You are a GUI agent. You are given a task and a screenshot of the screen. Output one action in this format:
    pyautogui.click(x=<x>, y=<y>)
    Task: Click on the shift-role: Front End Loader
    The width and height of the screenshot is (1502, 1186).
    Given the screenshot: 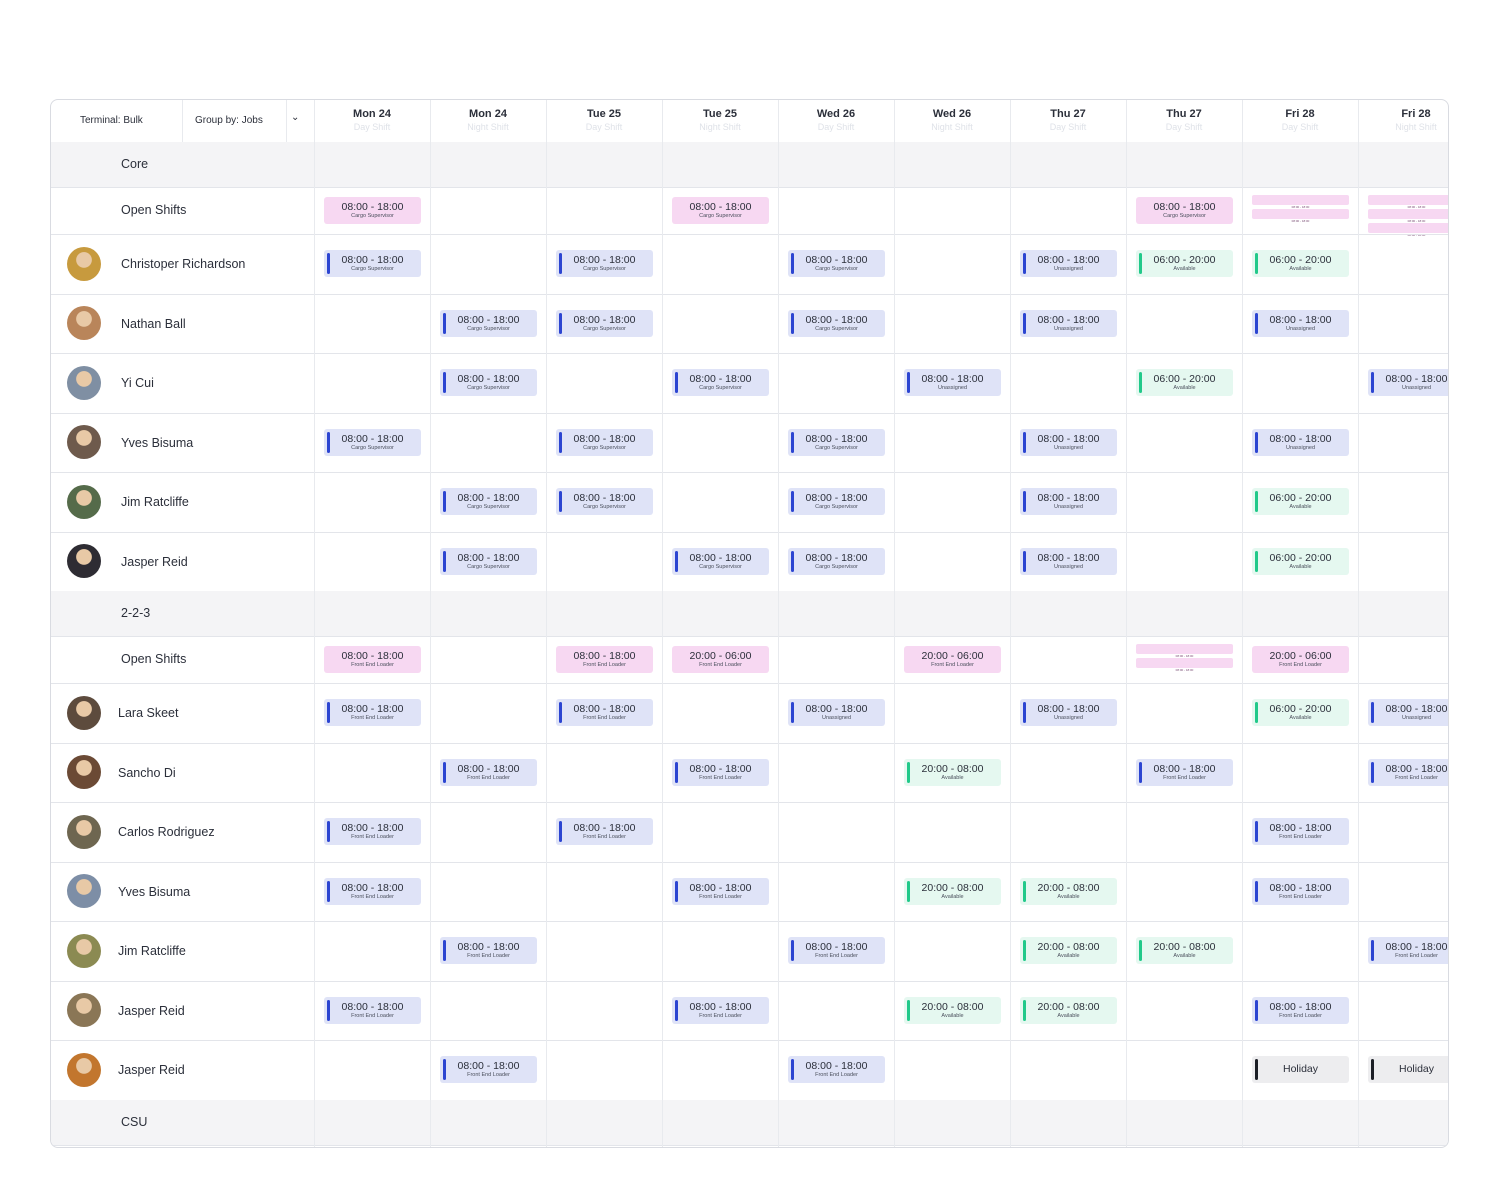 What is the action you would take?
    pyautogui.click(x=952, y=665)
    